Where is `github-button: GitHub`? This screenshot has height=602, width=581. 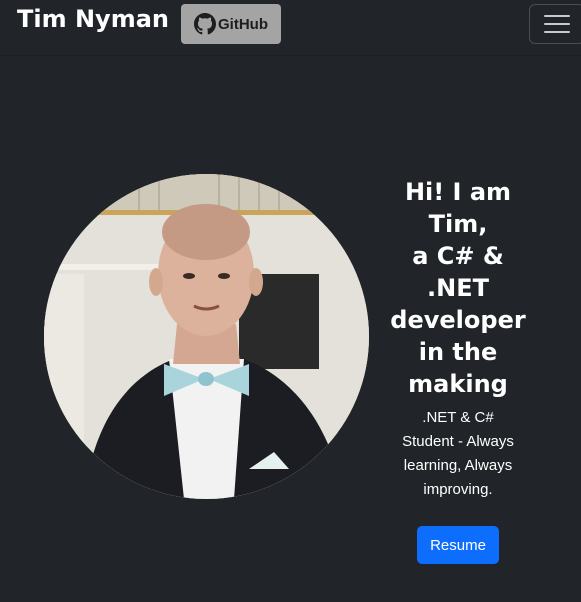 github-button: GitHub is located at coordinates (231, 24).